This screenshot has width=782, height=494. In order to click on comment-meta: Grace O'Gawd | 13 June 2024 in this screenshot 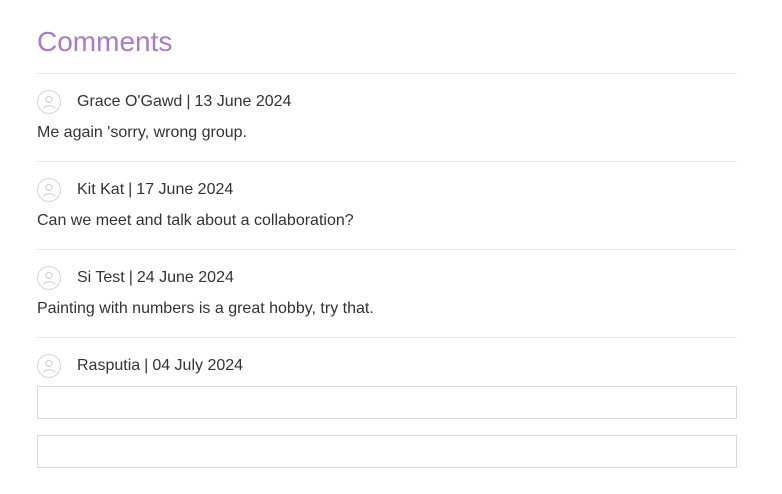, I will do `click(184, 102)`.